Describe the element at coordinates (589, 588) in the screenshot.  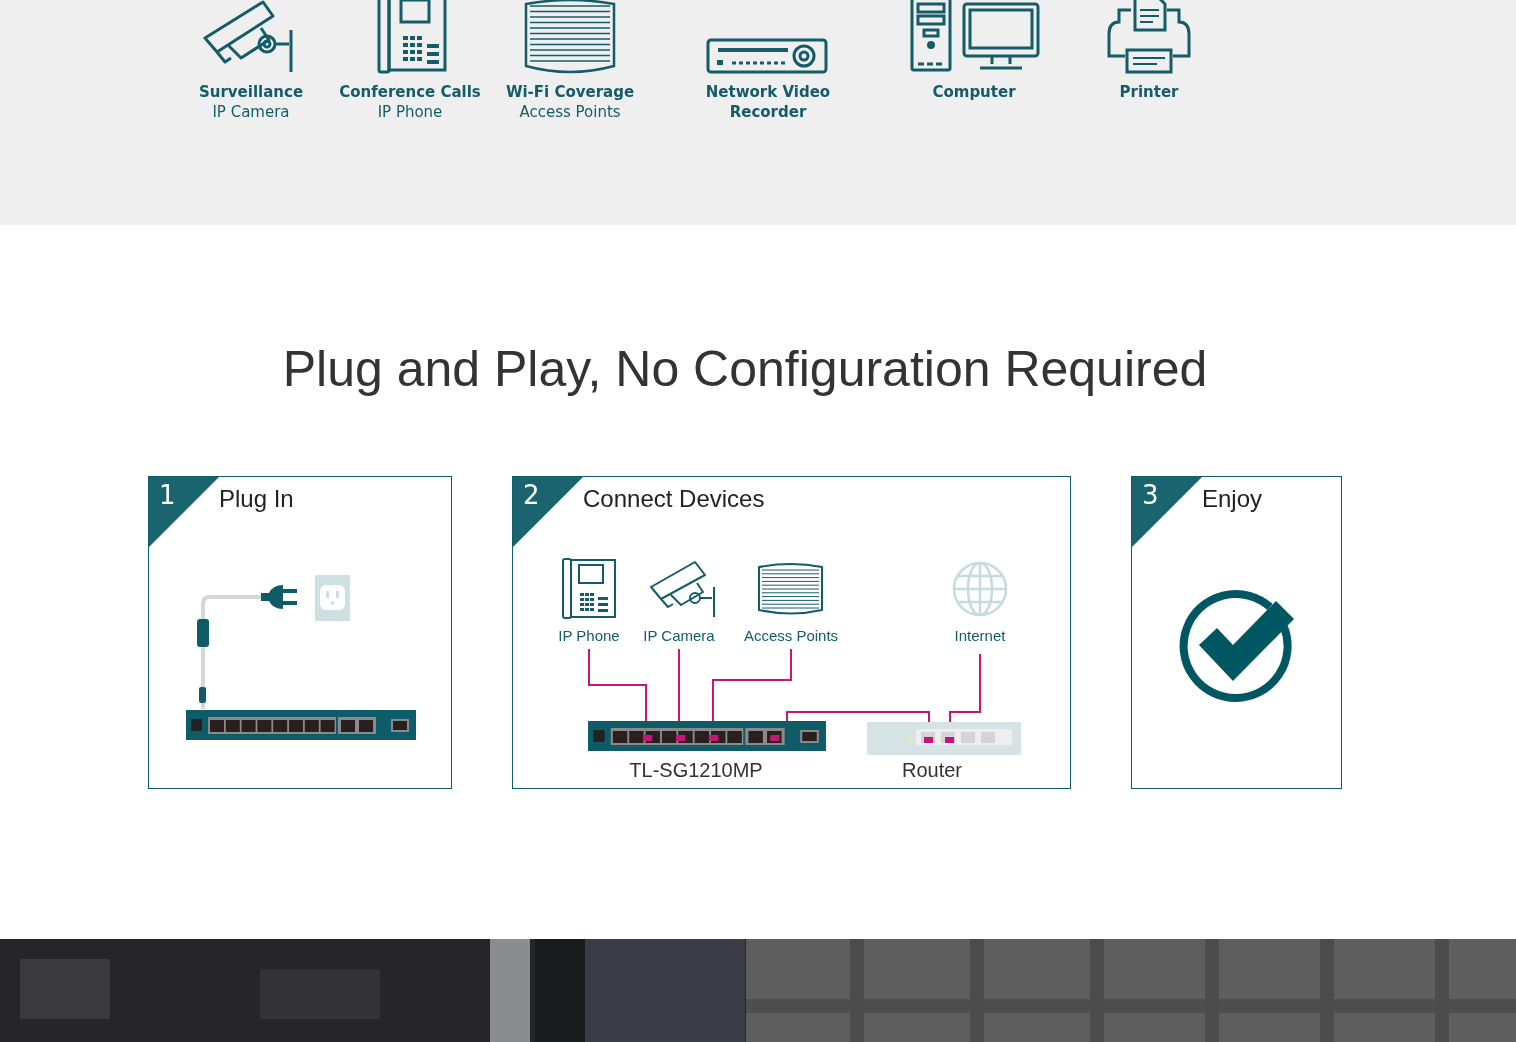
I see `desk-phone-icon` at that location.